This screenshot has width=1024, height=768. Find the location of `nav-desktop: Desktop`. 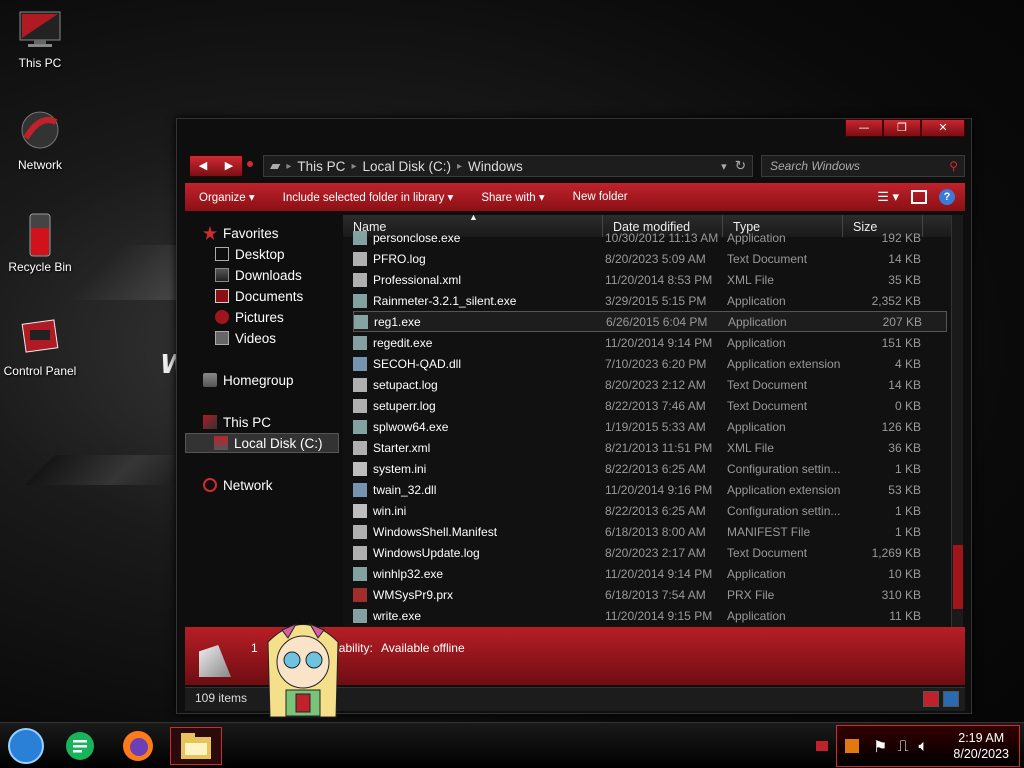

nav-desktop: Desktop is located at coordinates (250, 254).